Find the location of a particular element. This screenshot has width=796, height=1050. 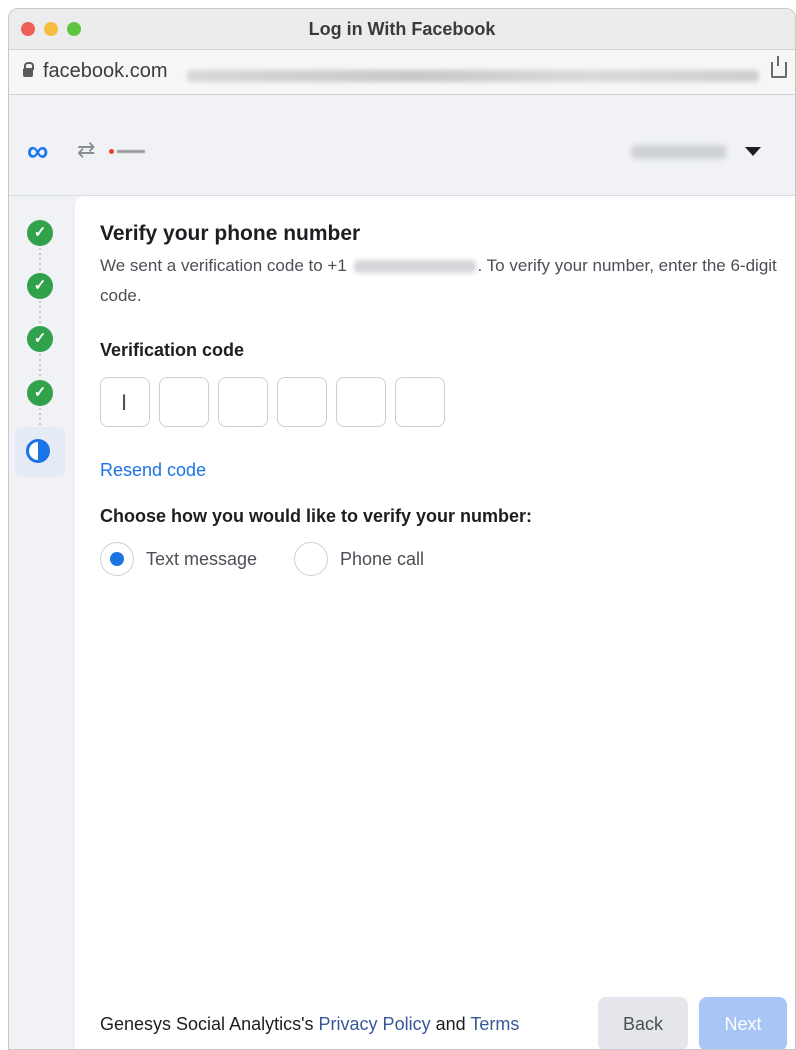

step-5-in-progress-icon is located at coordinates (38, 451).